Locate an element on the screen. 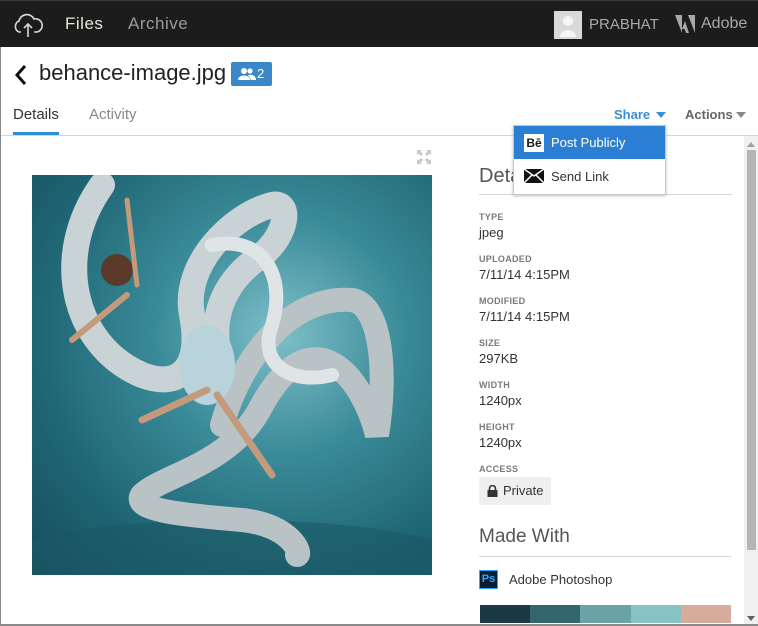 Image resolution: width=758 pixels, height=626 pixels. adobe-brand-label: Adobe is located at coordinates (724, 24).